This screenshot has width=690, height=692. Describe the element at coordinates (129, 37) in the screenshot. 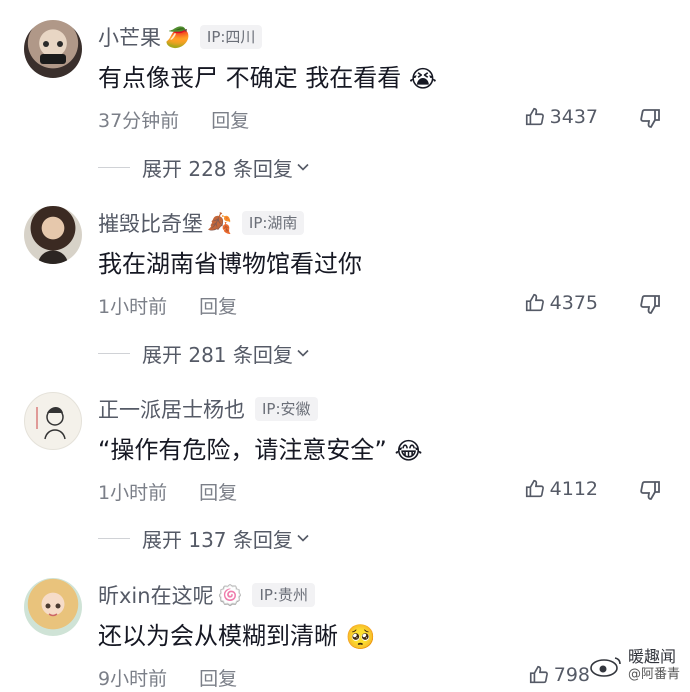

I see `username: 小芒果` at that location.